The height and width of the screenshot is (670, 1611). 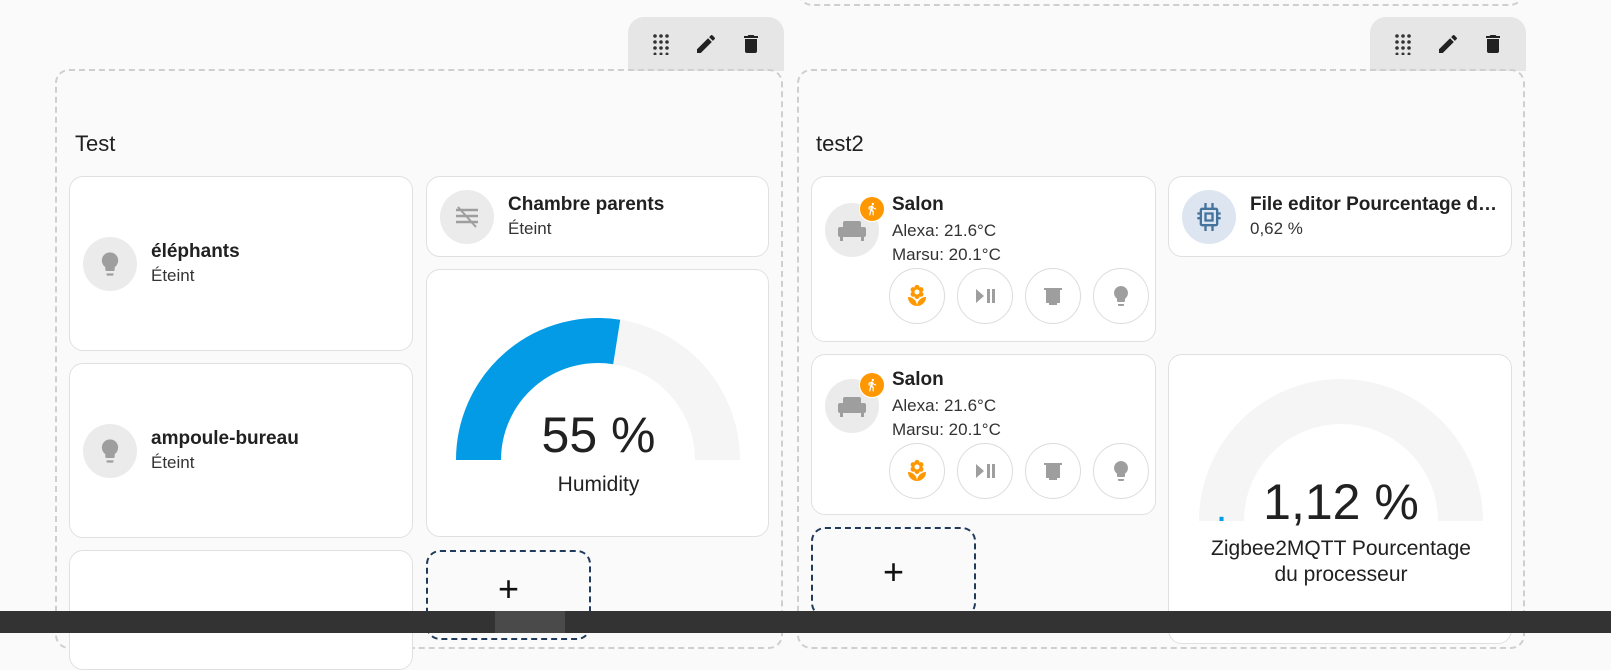 What do you see at coordinates (893, 572) in the screenshot?
I see `add-card-button: +` at bounding box center [893, 572].